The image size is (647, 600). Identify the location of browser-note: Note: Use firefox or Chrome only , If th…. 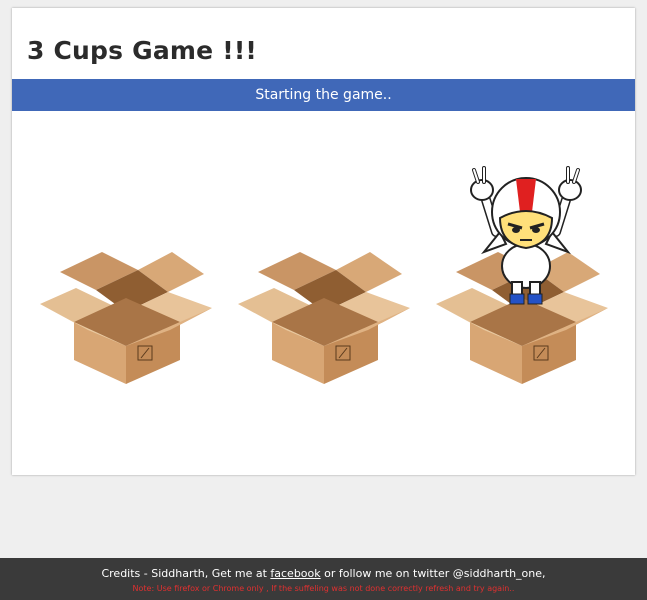
(323, 588).